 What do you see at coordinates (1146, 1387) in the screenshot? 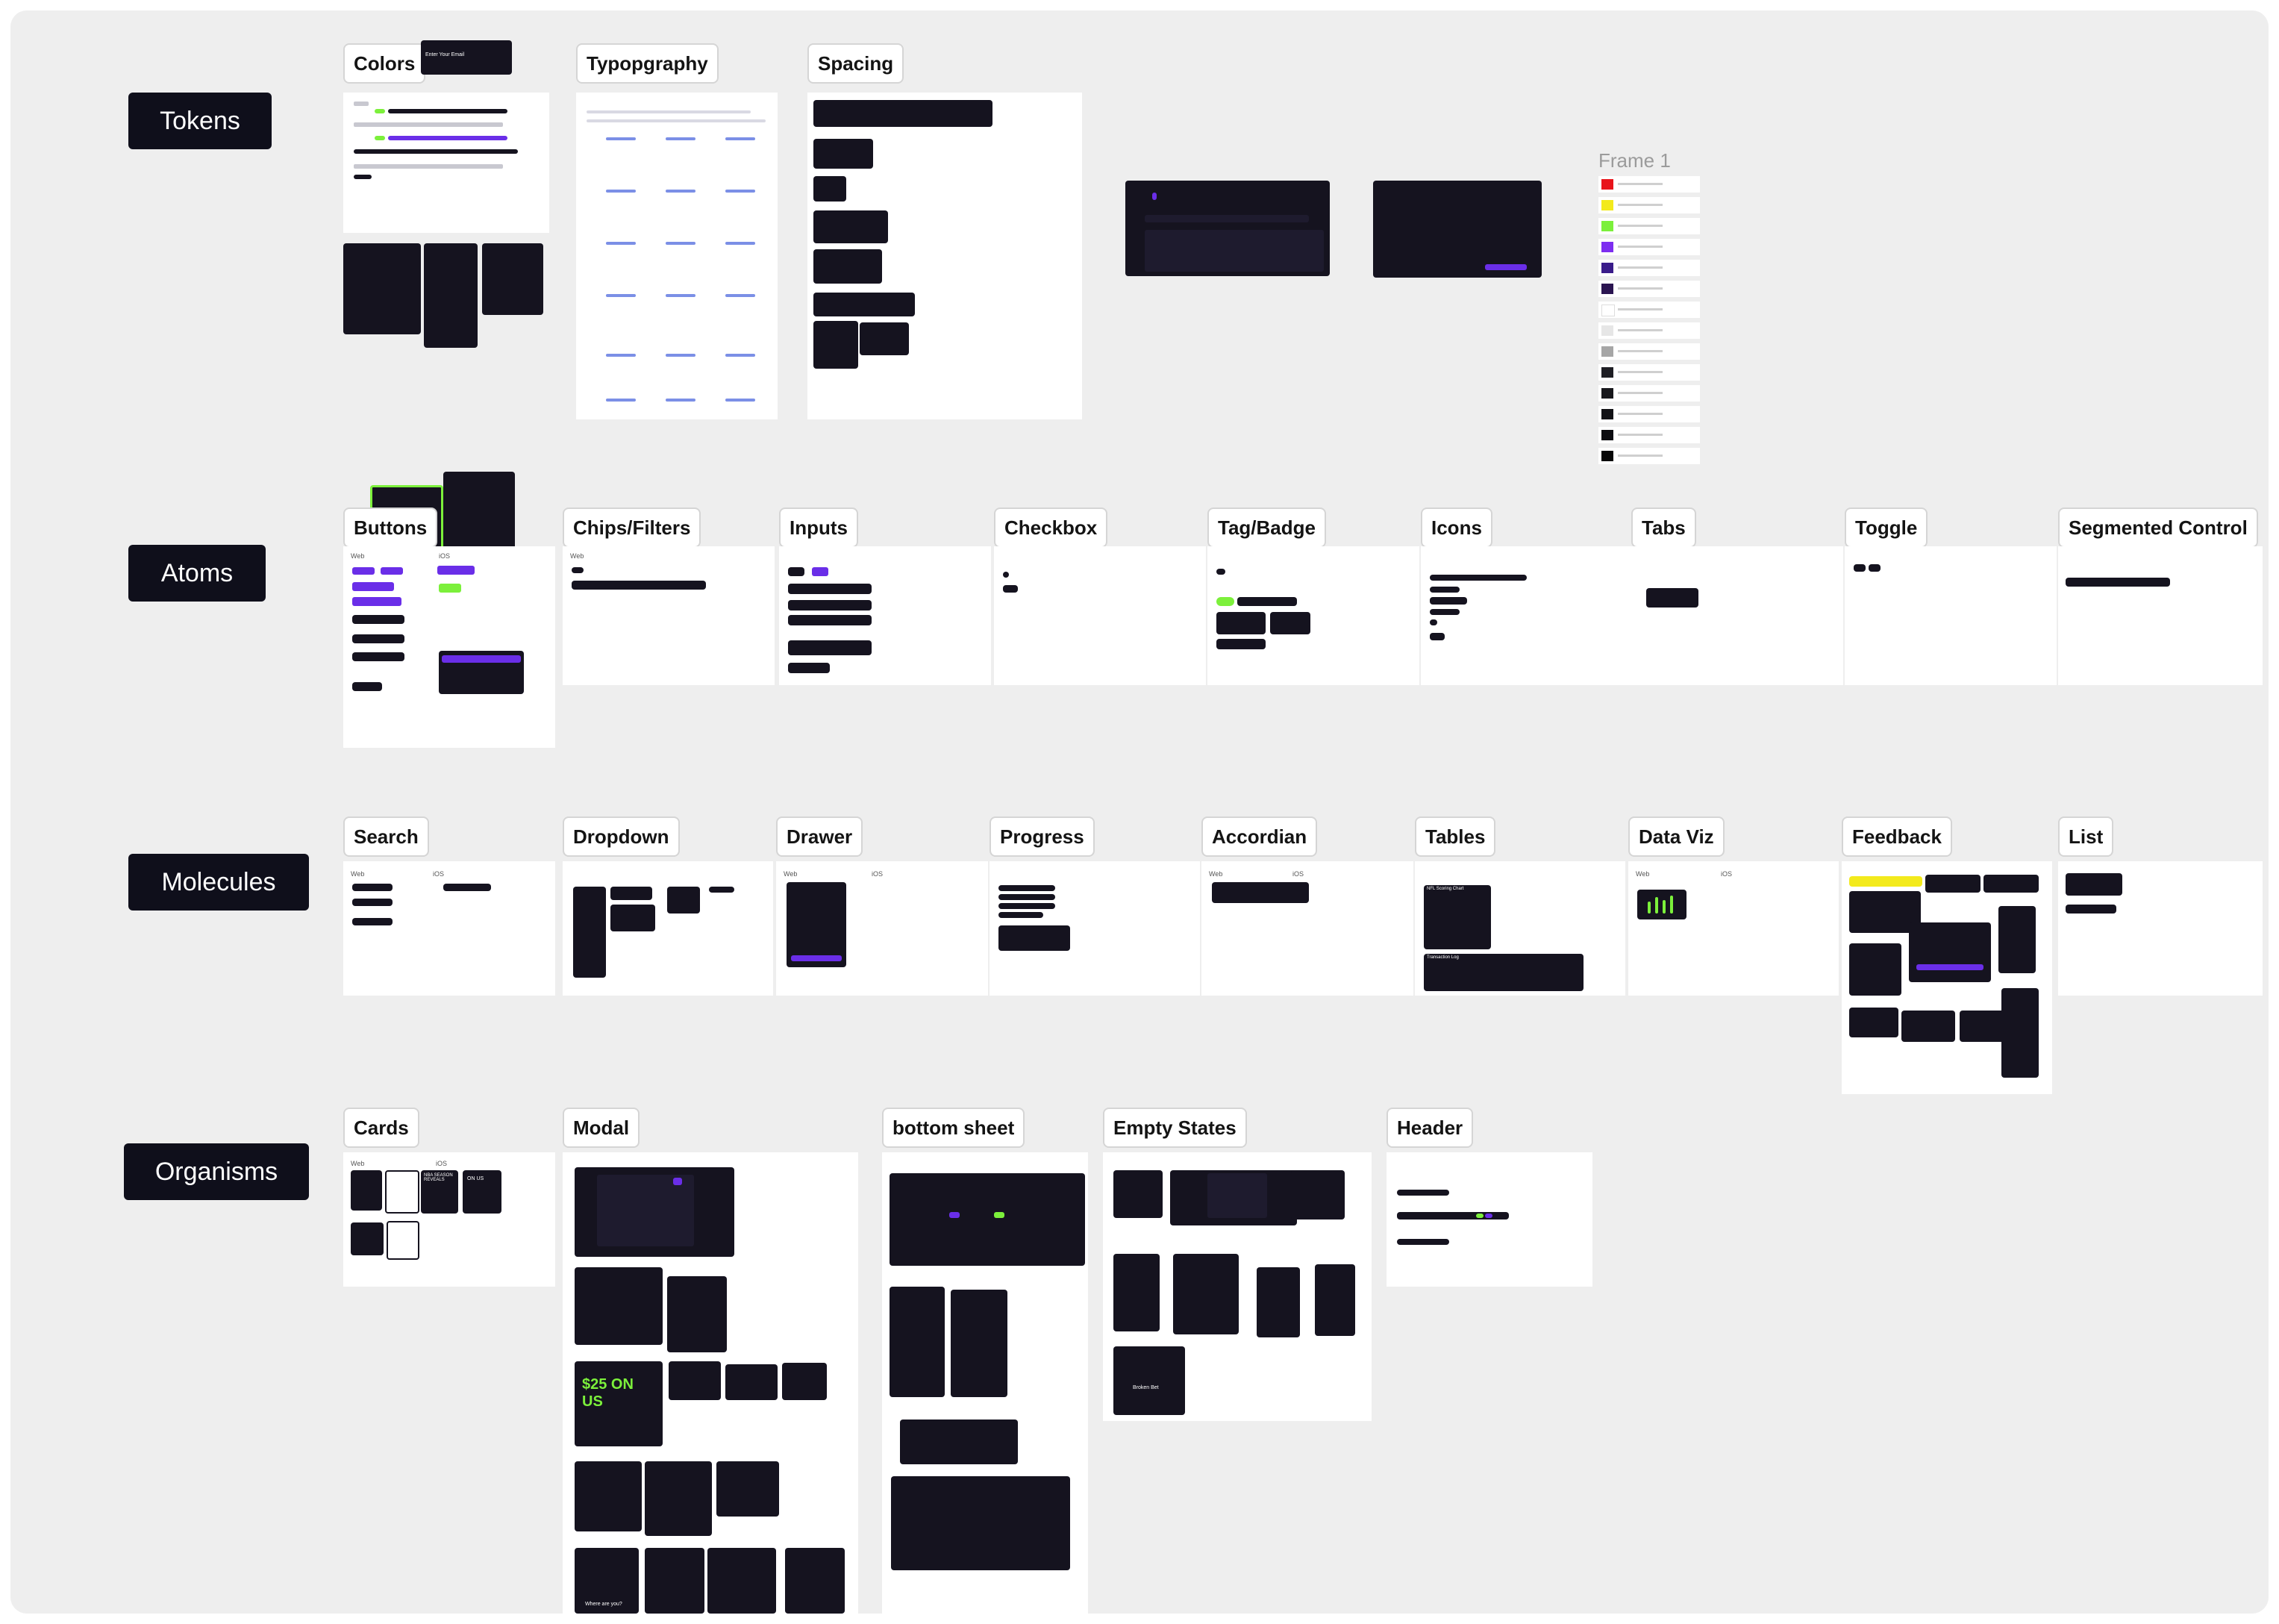
I see `empty-state-broken-bet: Broken Bet` at bounding box center [1146, 1387].